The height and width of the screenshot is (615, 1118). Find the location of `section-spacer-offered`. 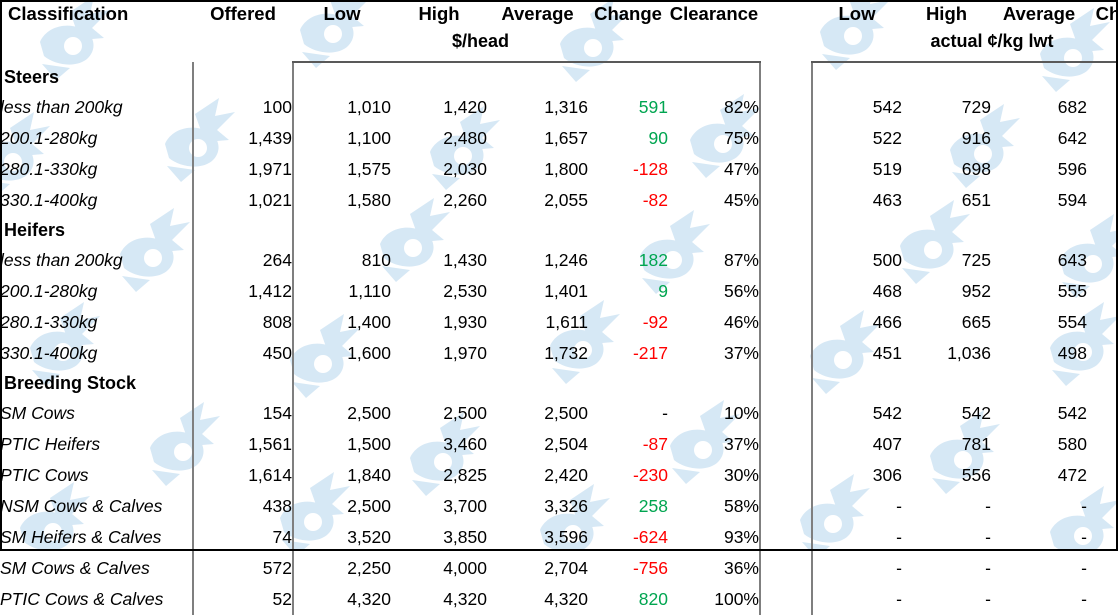

section-spacer-offered is located at coordinates (242, 230).